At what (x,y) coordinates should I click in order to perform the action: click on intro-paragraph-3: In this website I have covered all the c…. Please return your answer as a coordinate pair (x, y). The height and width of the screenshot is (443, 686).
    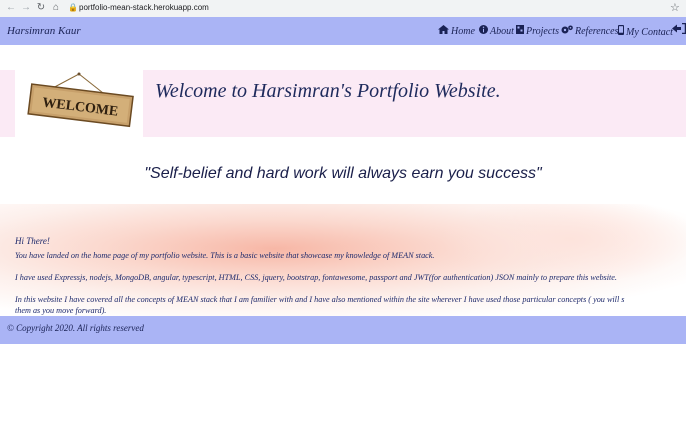
    Looking at the image, I should click on (319, 305).